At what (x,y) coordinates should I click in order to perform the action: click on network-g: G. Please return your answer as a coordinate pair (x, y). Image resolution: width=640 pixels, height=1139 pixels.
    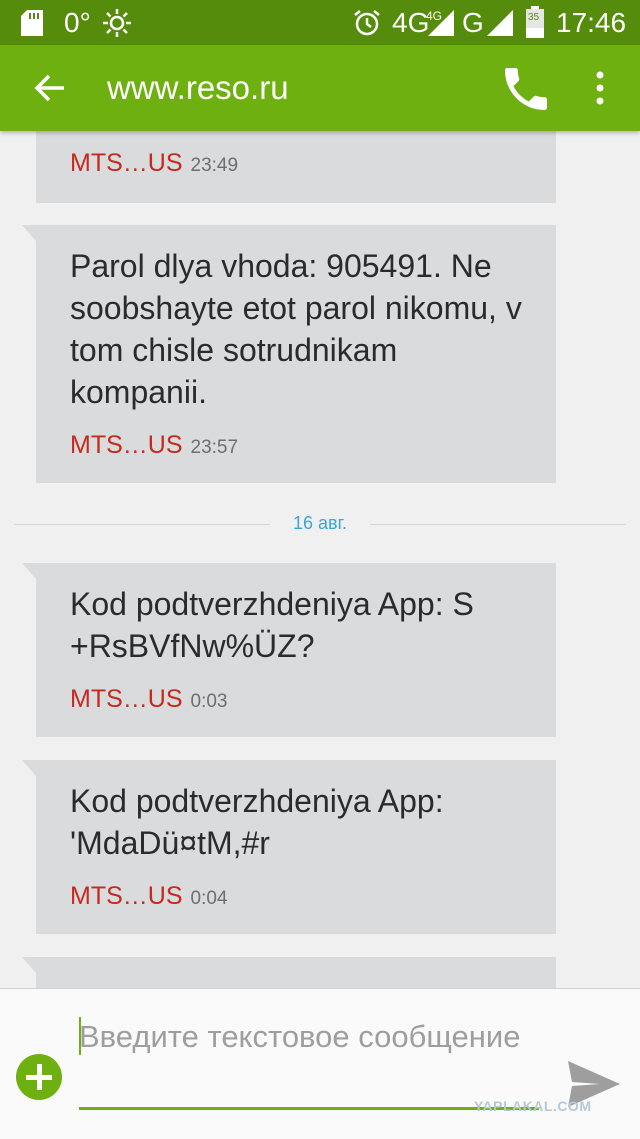
    Looking at the image, I should click on (473, 22).